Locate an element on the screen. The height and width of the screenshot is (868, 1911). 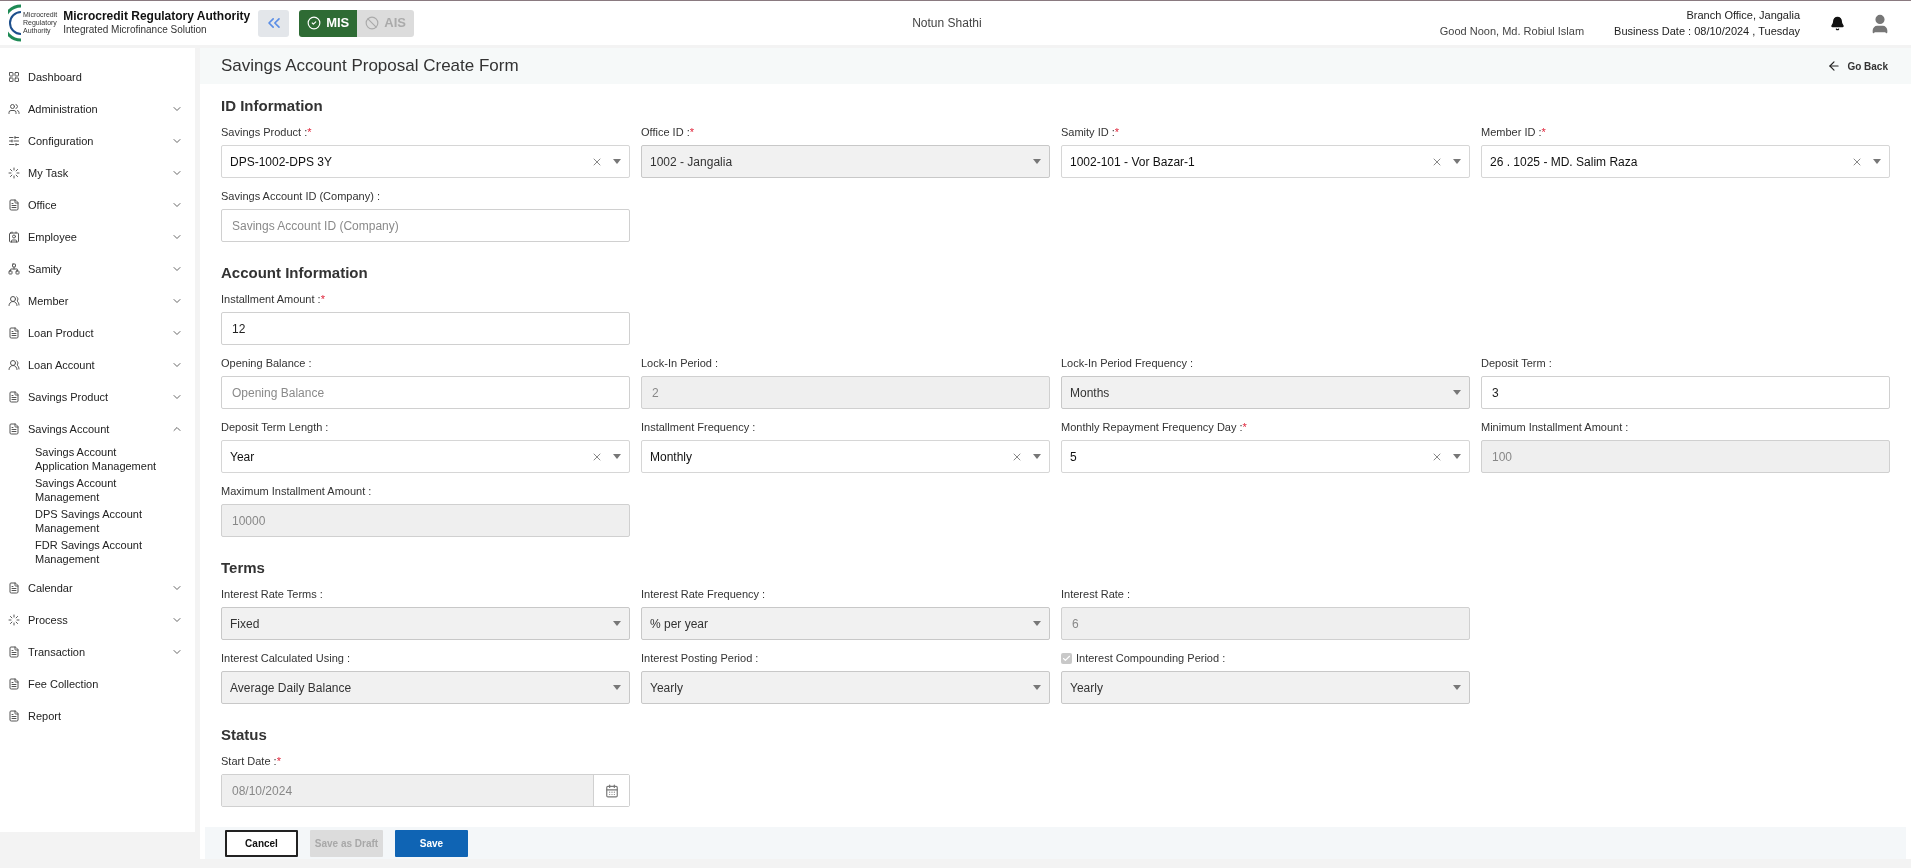
sidebar-item: My Task is located at coordinates (97, 173).